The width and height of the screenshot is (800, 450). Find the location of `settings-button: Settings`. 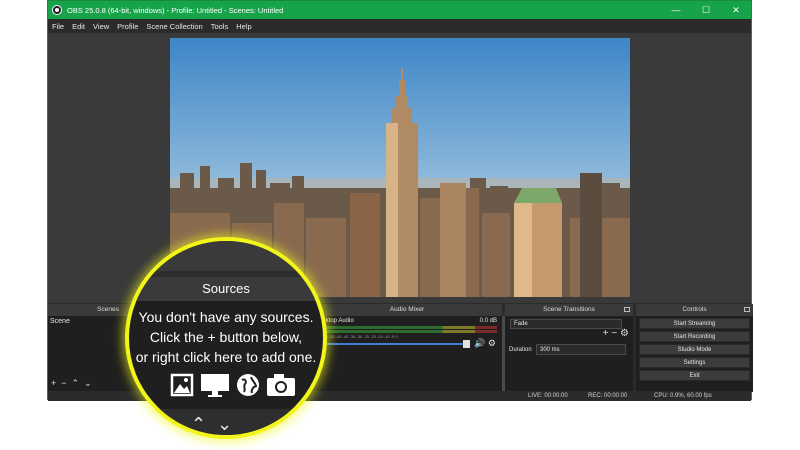

settings-button: Settings is located at coordinates (694, 362).